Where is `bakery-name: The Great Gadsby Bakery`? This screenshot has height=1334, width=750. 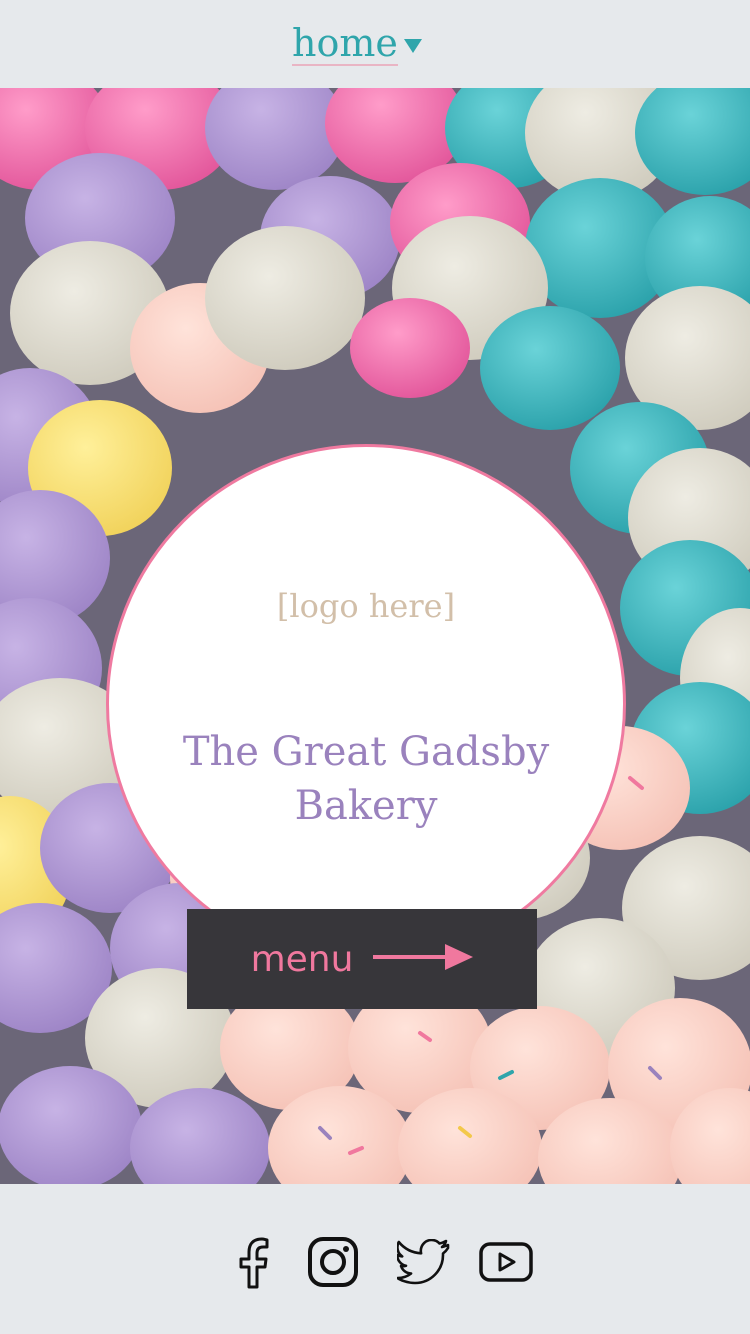
bakery-name: The Great Gadsby Bakery is located at coordinates (366, 779).